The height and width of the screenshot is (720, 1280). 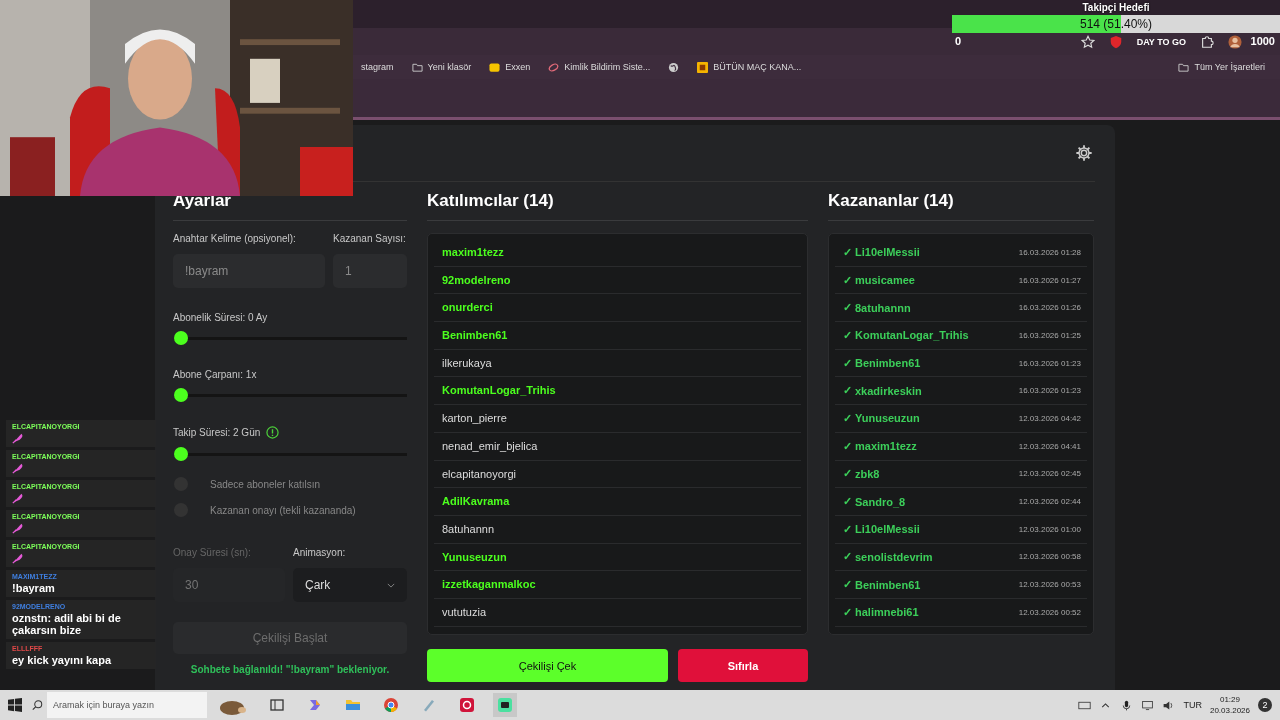 What do you see at coordinates (617, 253) in the screenshot?
I see `participant-name: maxim1tezz` at bounding box center [617, 253].